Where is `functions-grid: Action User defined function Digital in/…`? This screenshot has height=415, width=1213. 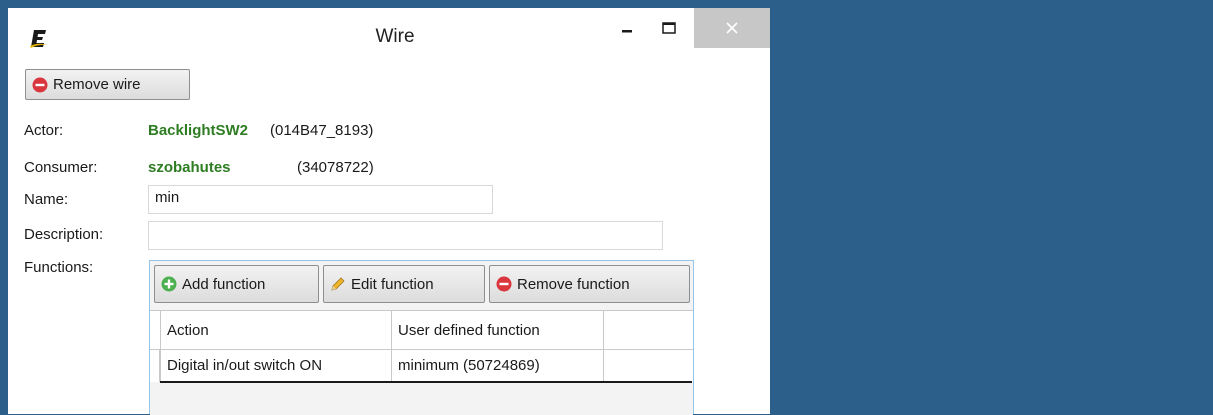
functions-grid: Action User defined function Digital in/… is located at coordinates (421, 362).